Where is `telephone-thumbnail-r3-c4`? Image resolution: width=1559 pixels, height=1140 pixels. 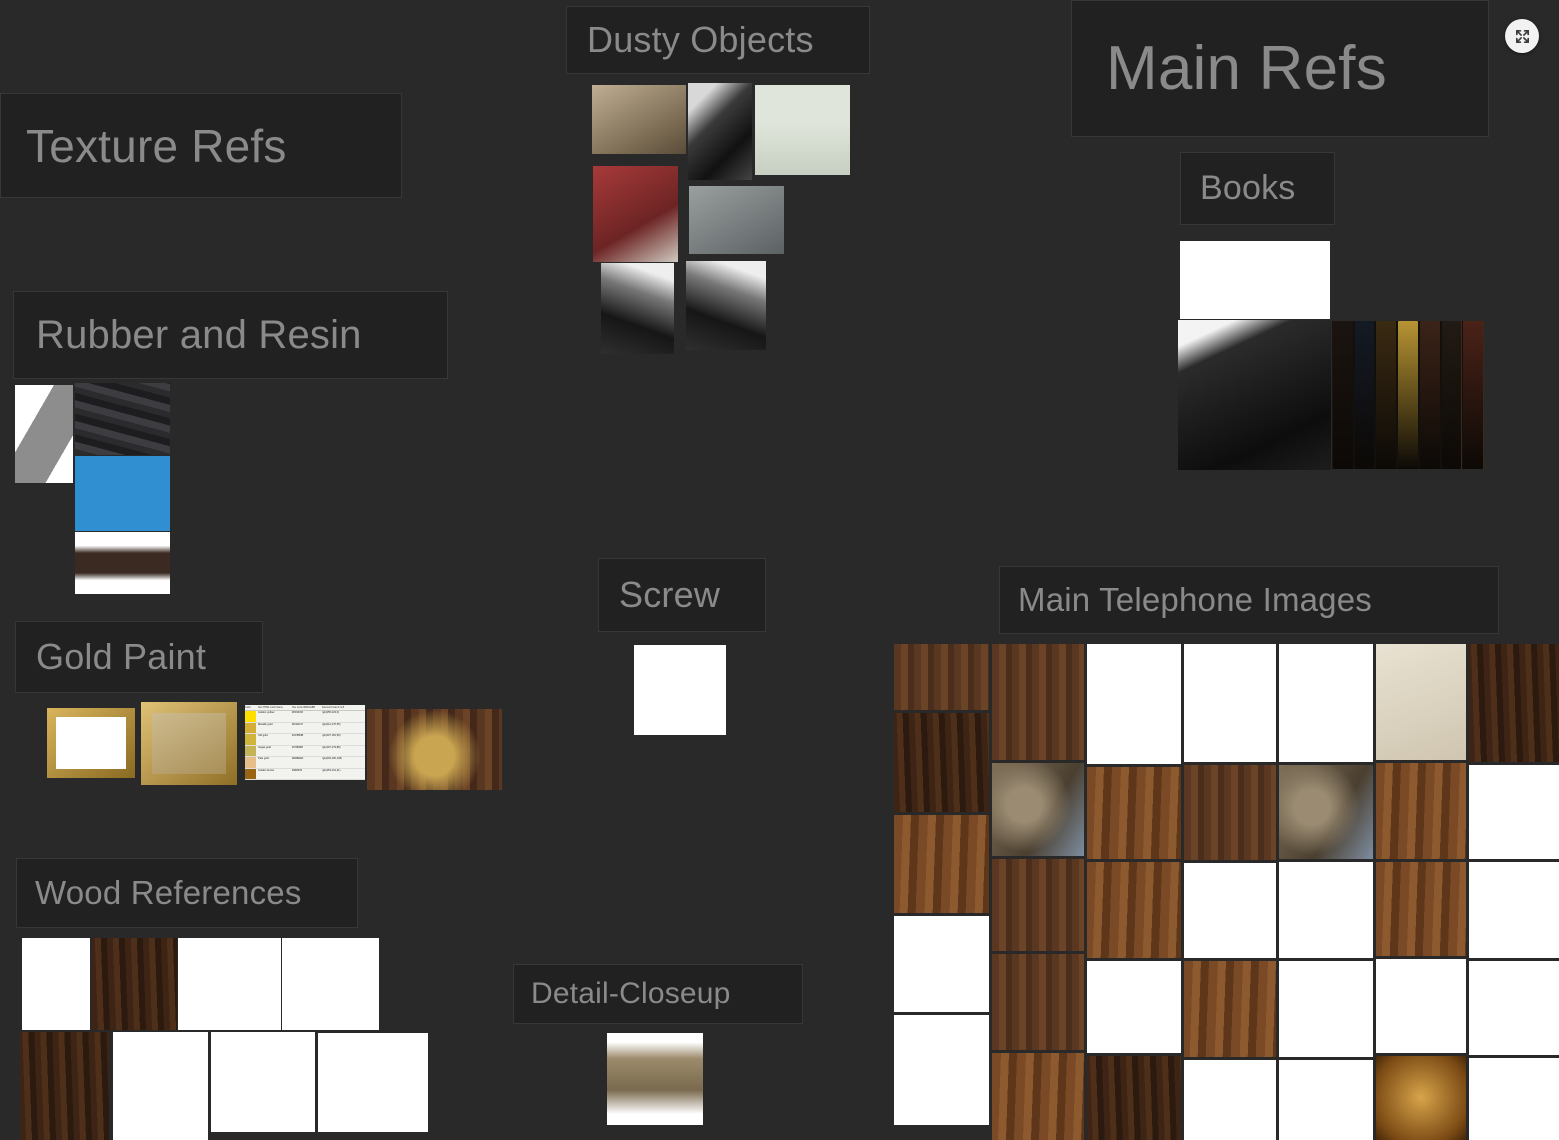
telephone-thumbnail-r3-c4 is located at coordinates (1230, 910).